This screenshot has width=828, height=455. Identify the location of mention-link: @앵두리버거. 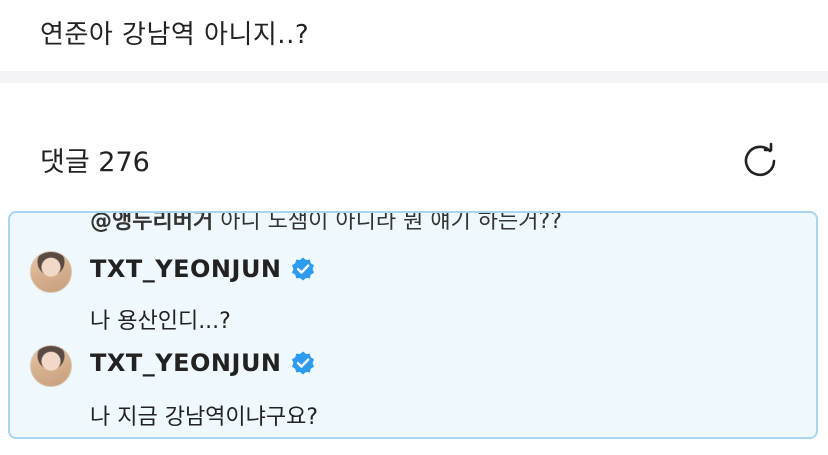
(151, 223).